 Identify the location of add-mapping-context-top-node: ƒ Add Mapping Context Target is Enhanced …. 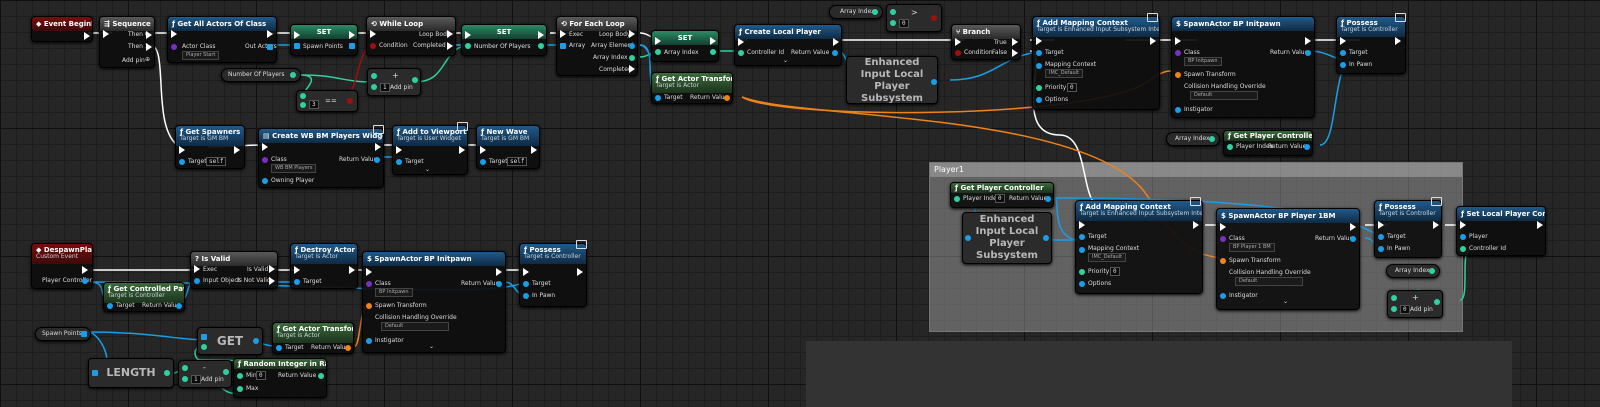
(1096, 61).